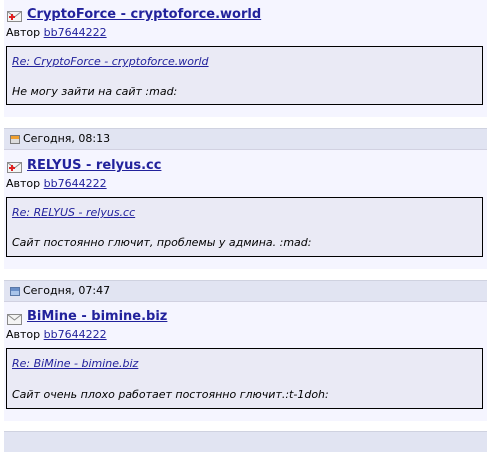  What do you see at coordinates (97, 316) in the screenshot?
I see `post-title-link: BiMine - bimine.biz` at bounding box center [97, 316].